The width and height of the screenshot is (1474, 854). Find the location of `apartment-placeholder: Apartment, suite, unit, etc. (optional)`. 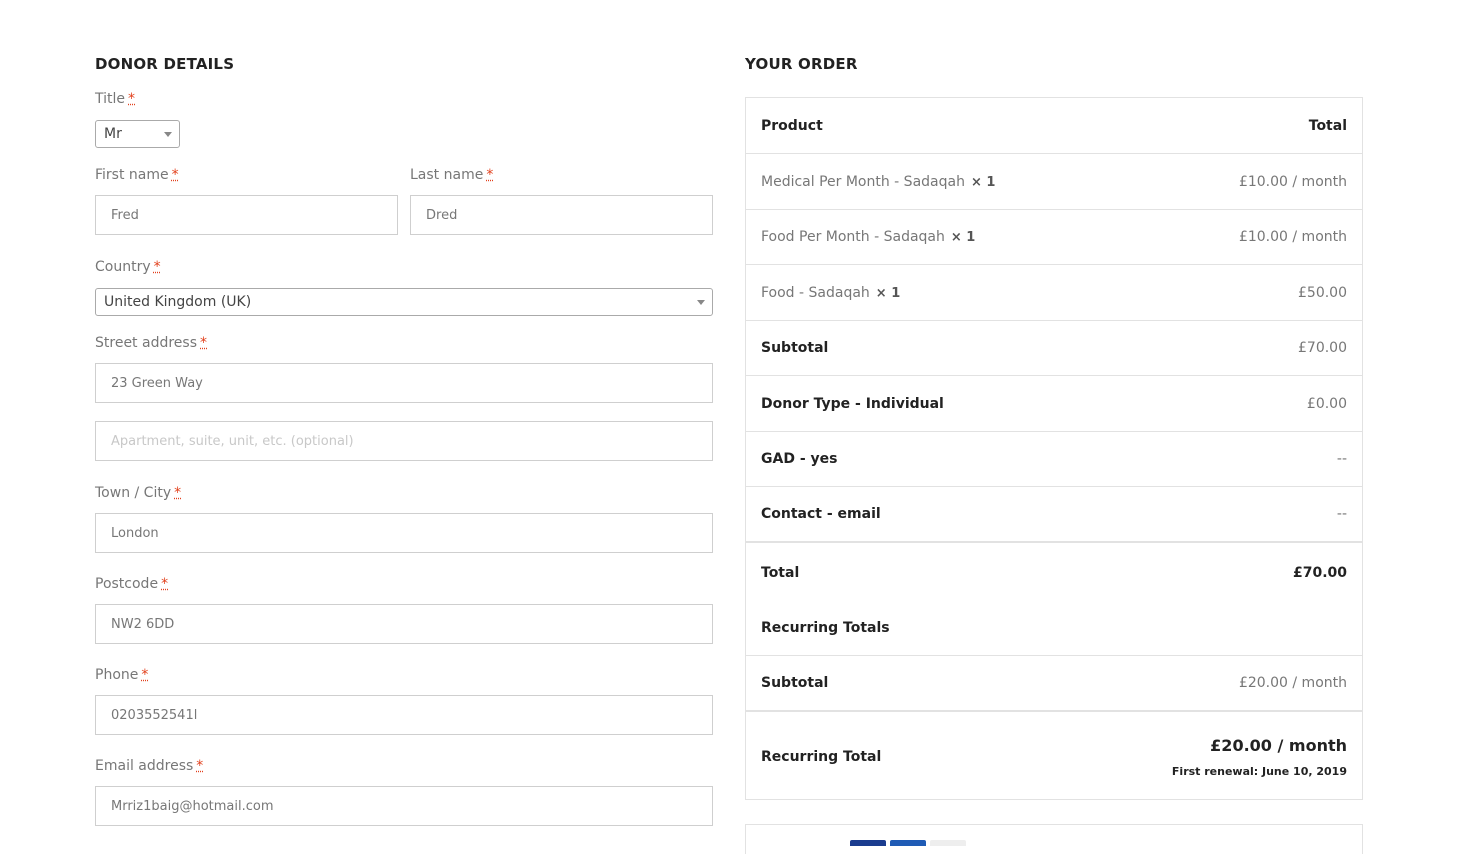

apartment-placeholder: Apartment, suite, unit, etc. (optional) is located at coordinates (232, 441).